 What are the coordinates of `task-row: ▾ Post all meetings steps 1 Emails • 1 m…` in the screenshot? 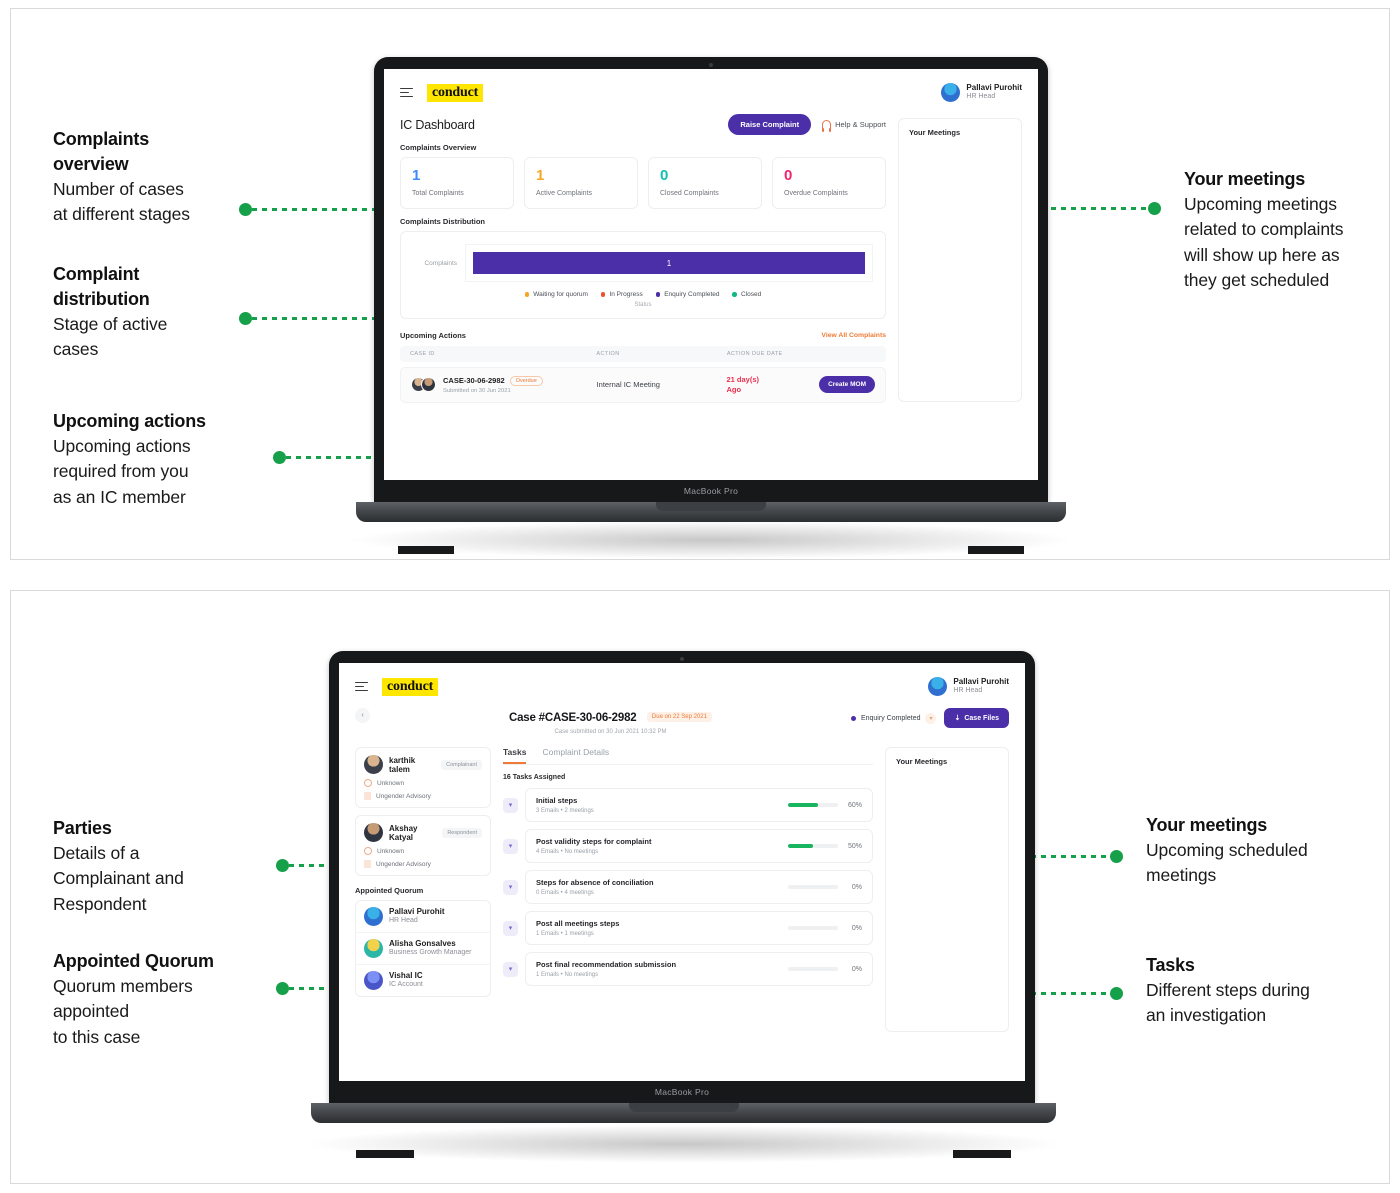 It's located at (688, 928).